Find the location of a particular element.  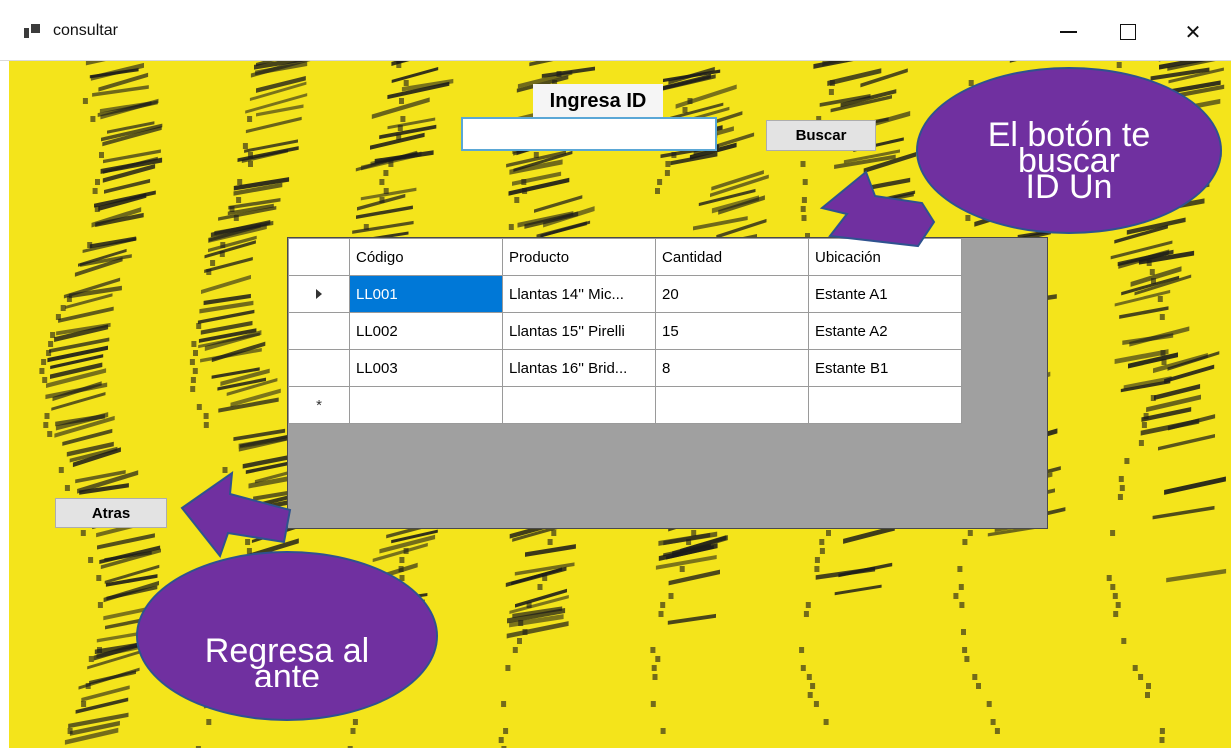

callout-text: ID Un is located at coordinates (1069, 185).